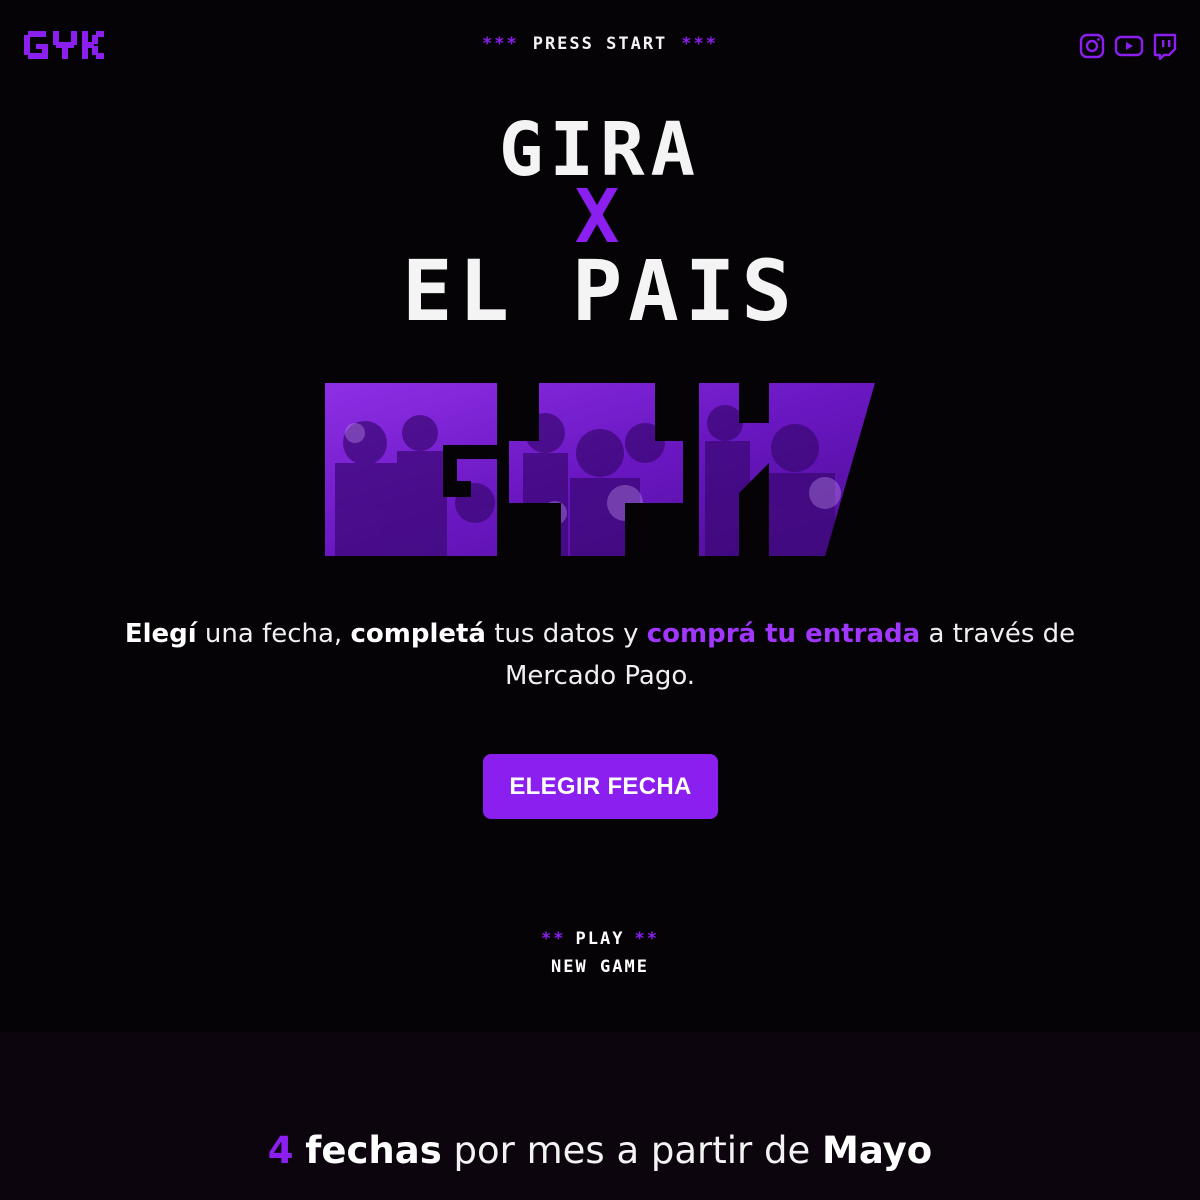 The width and height of the screenshot is (1200, 1200). I want to click on press-start-banner: *** PRESS START ***, so click(600, 44).